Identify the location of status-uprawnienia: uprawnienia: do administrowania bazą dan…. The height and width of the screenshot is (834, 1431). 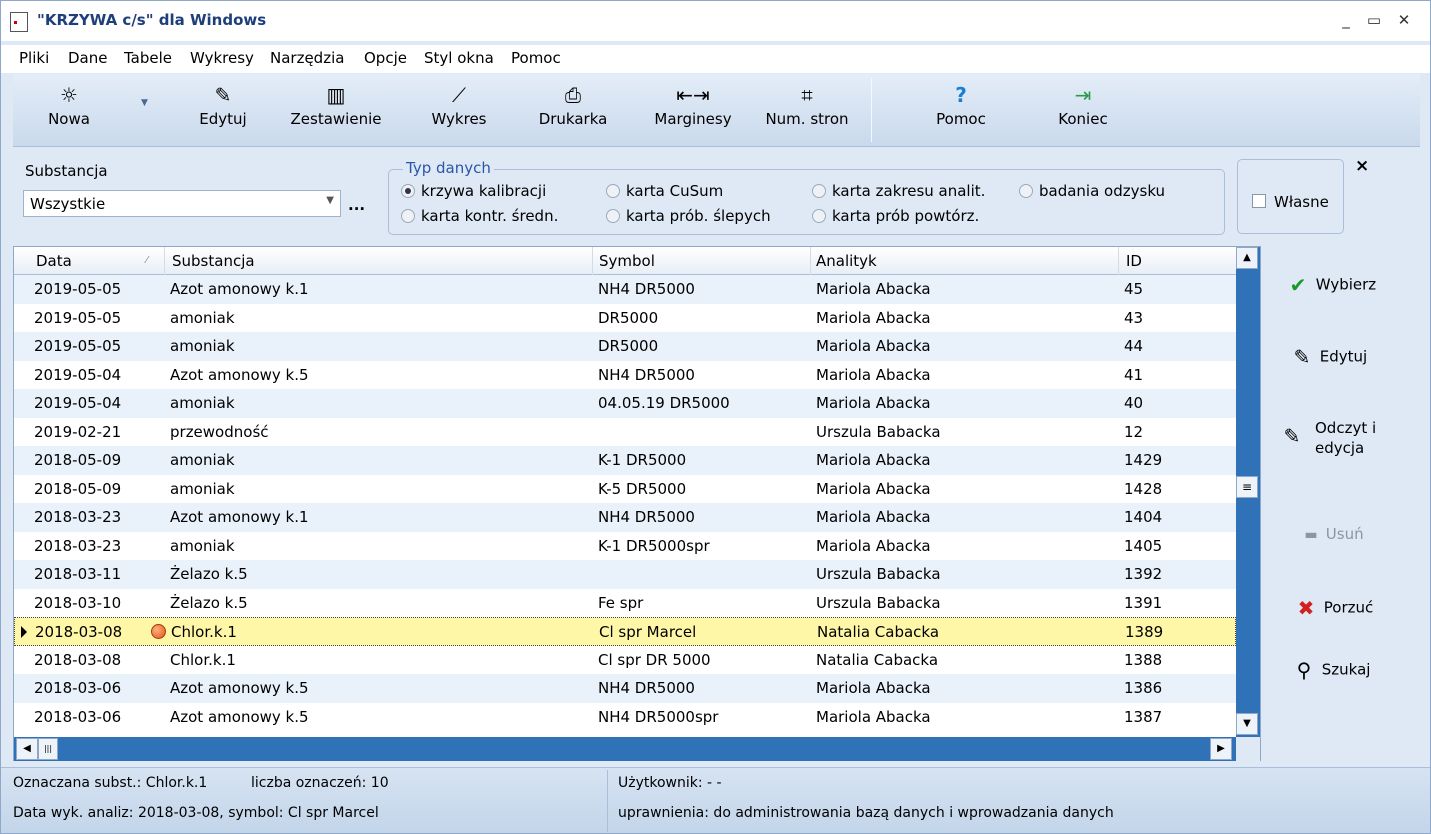
(866, 813).